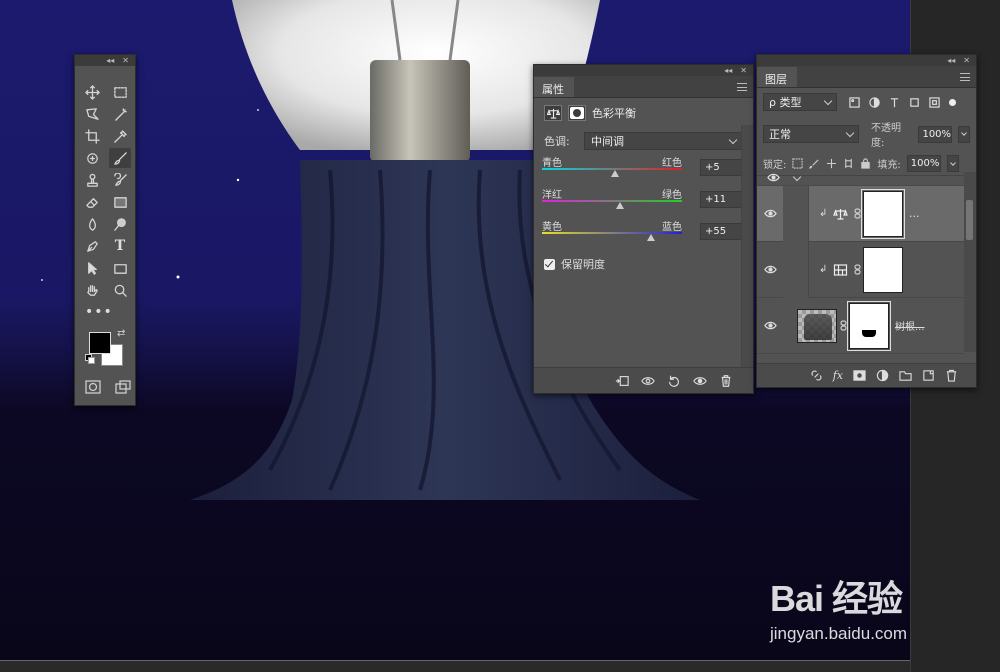 The image size is (1000, 672). What do you see at coordinates (860, 179) in the screenshot?
I see `layer-group-row` at bounding box center [860, 179].